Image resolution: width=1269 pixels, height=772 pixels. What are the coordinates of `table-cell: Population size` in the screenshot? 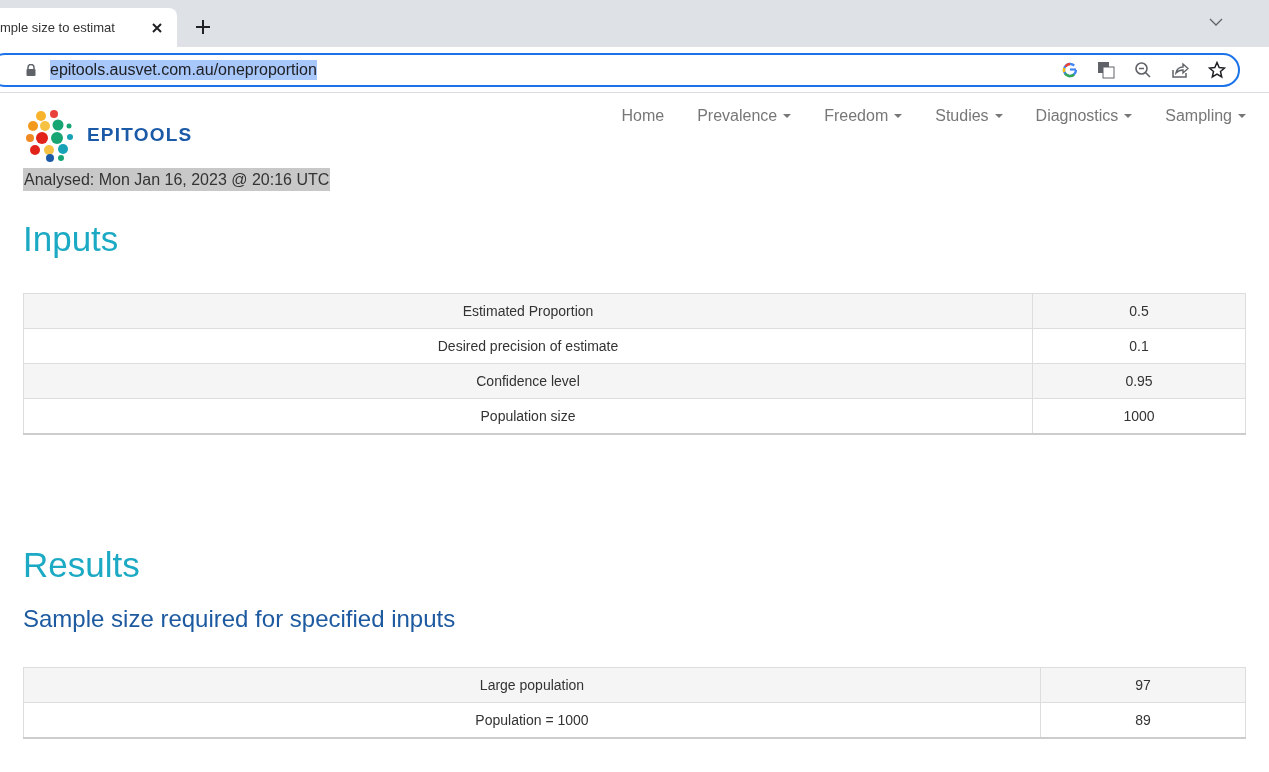 It's located at (528, 416).